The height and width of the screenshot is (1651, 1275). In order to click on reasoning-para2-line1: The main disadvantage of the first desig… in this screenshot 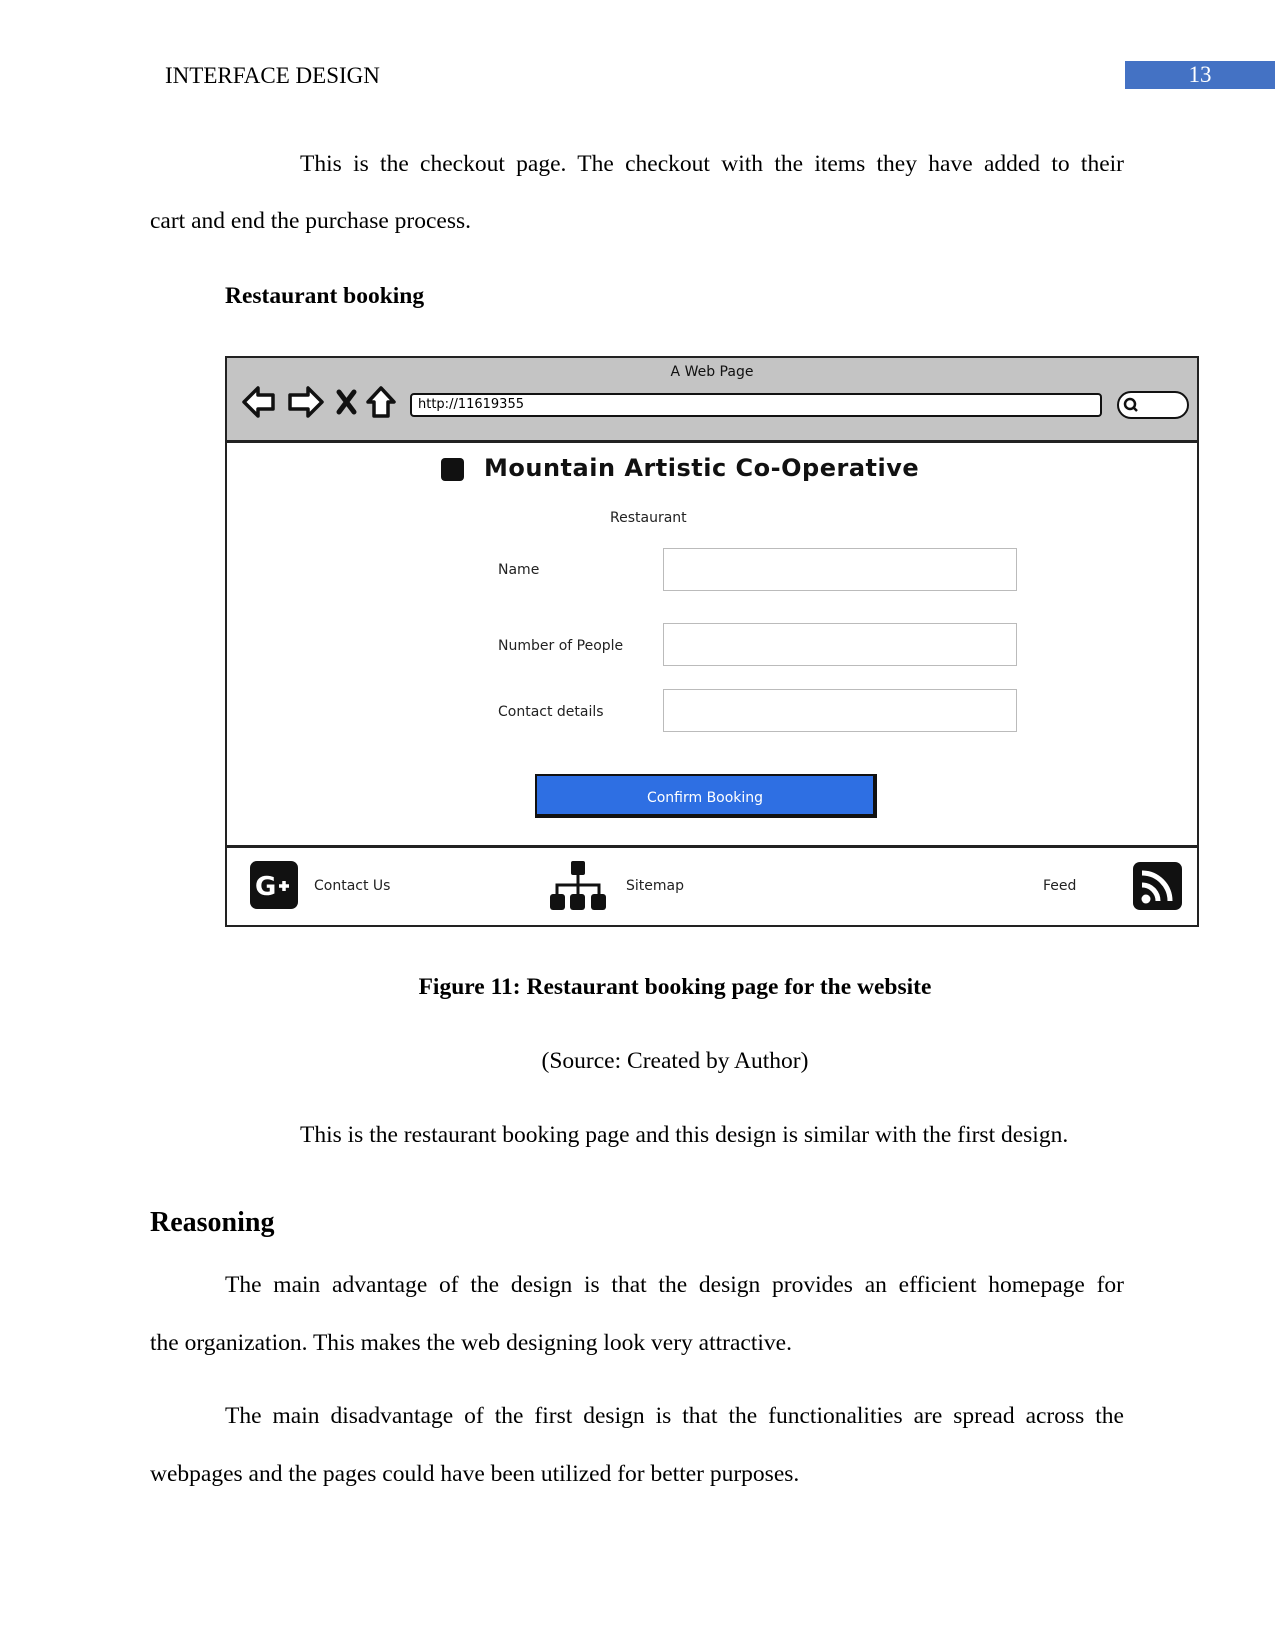, I will do `click(674, 1416)`.